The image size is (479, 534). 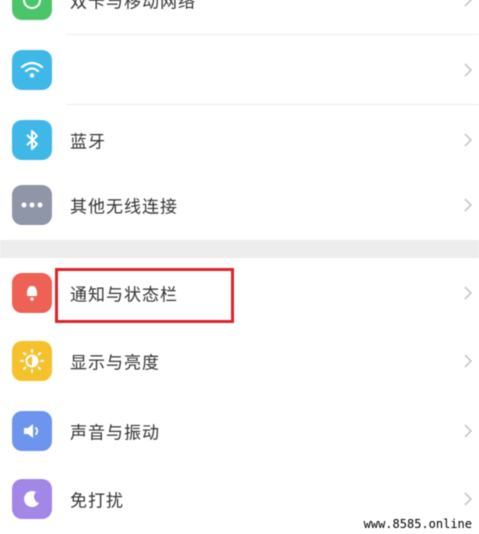 What do you see at coordinates (239, 361) in the screenshot?
I see `settings-item-display: 显示与亮度` at bounding box center [239, 361].